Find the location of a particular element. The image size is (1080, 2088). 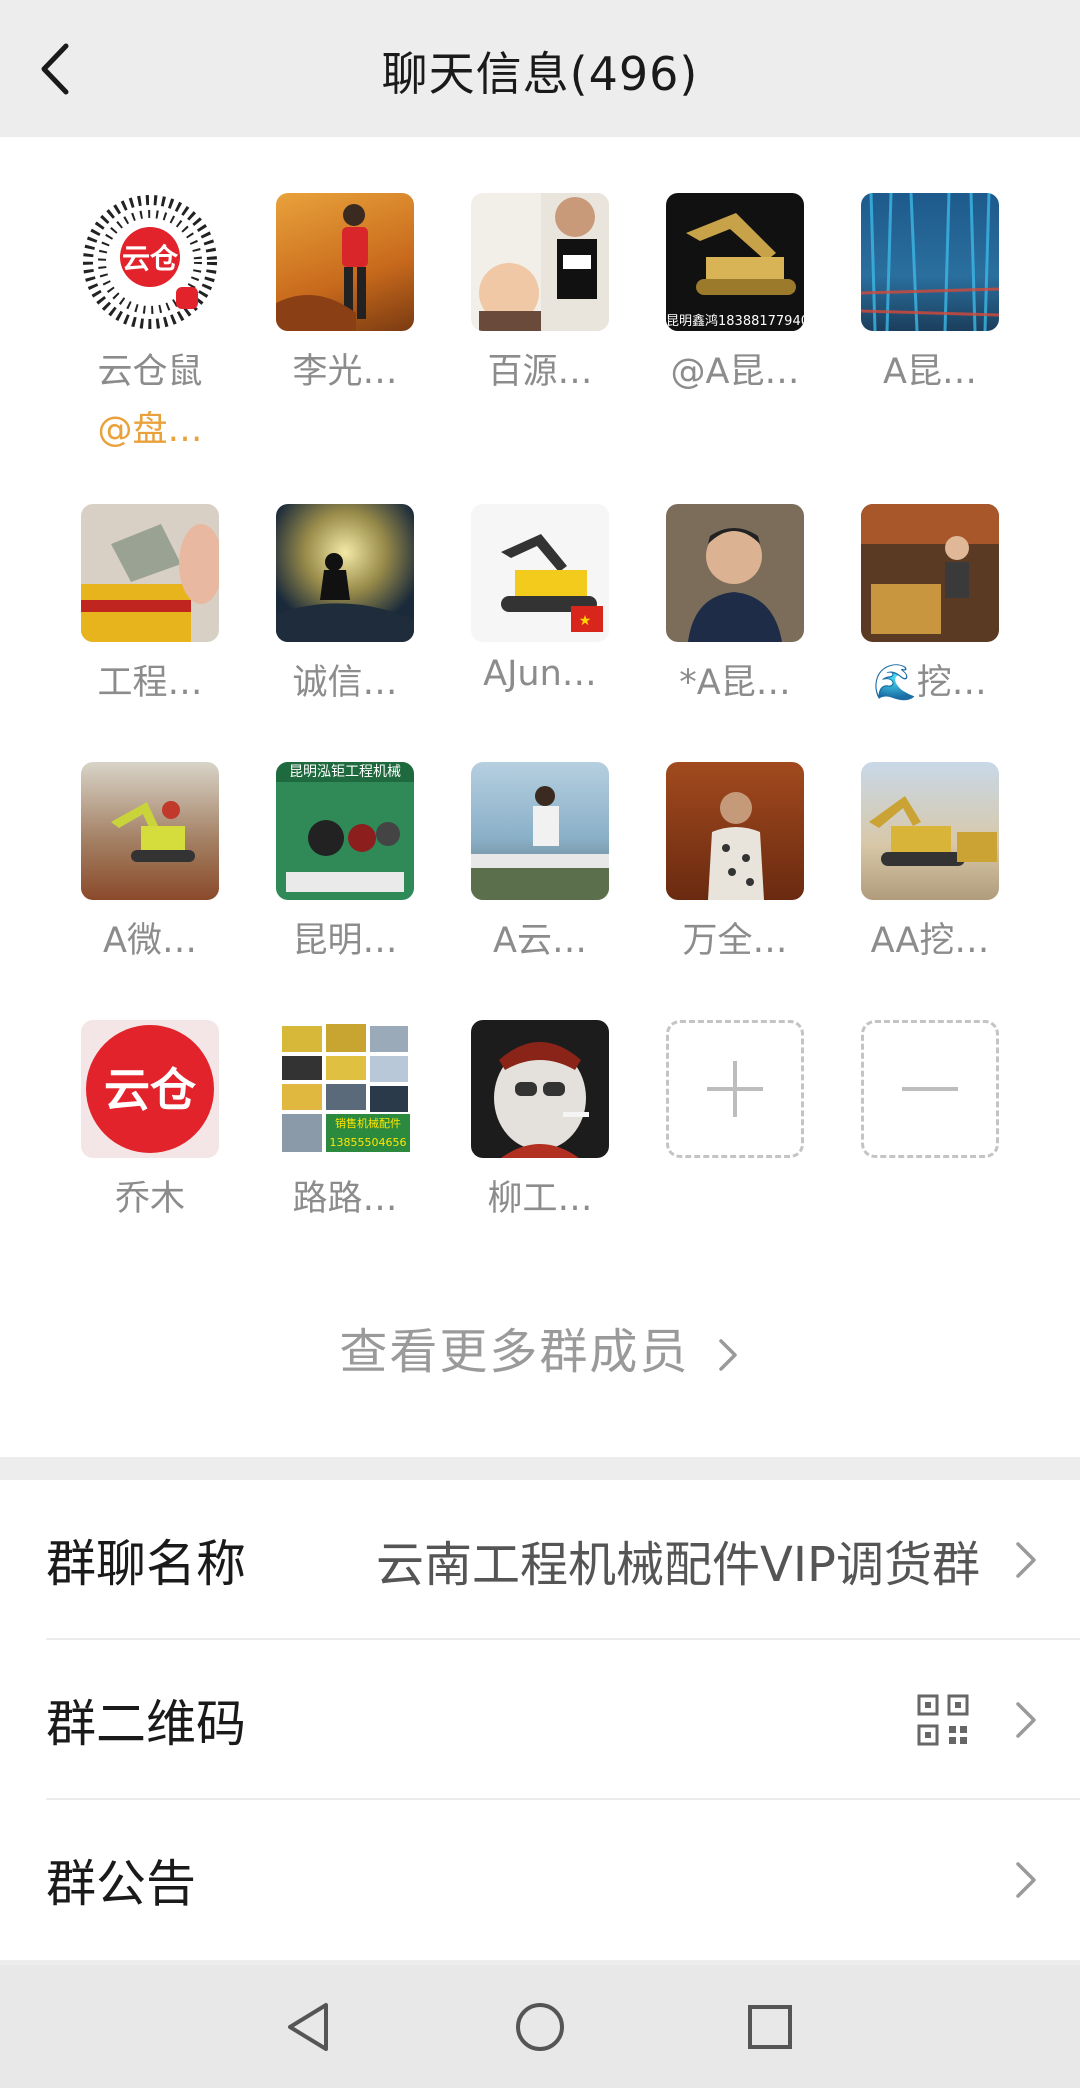

title-bar: 聊天信息(496) is located at coordinates (540, 68).